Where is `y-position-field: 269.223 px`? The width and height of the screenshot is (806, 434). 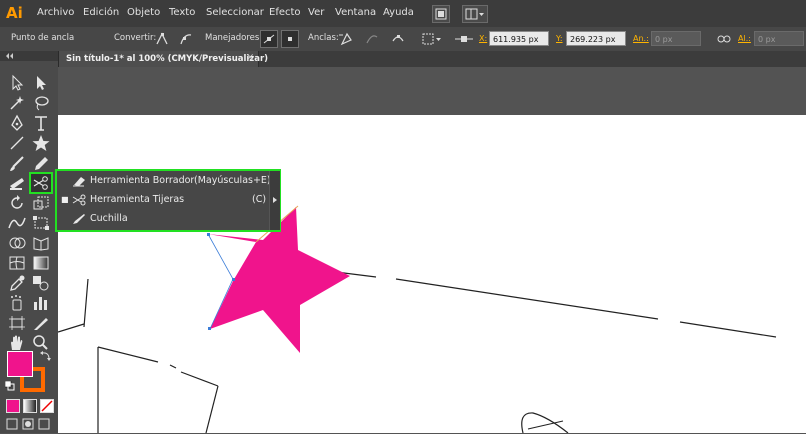
y-position-field: 269.223 px is located at coordinates (596, 38).